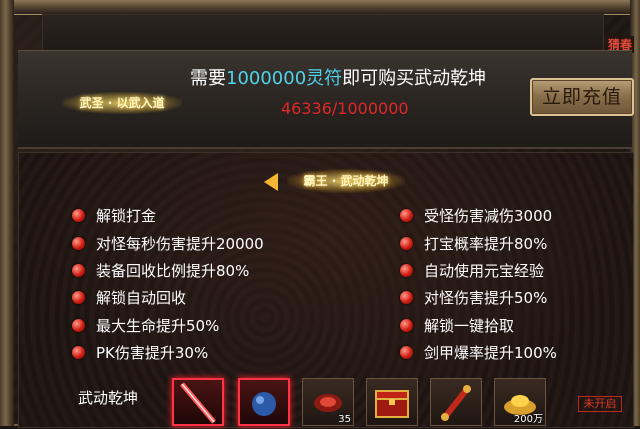  What do you see at coordinates (141, 297) in the screenshot?
I see `bonus-text: 解锁自动回收` at bounding box center [141, 297].